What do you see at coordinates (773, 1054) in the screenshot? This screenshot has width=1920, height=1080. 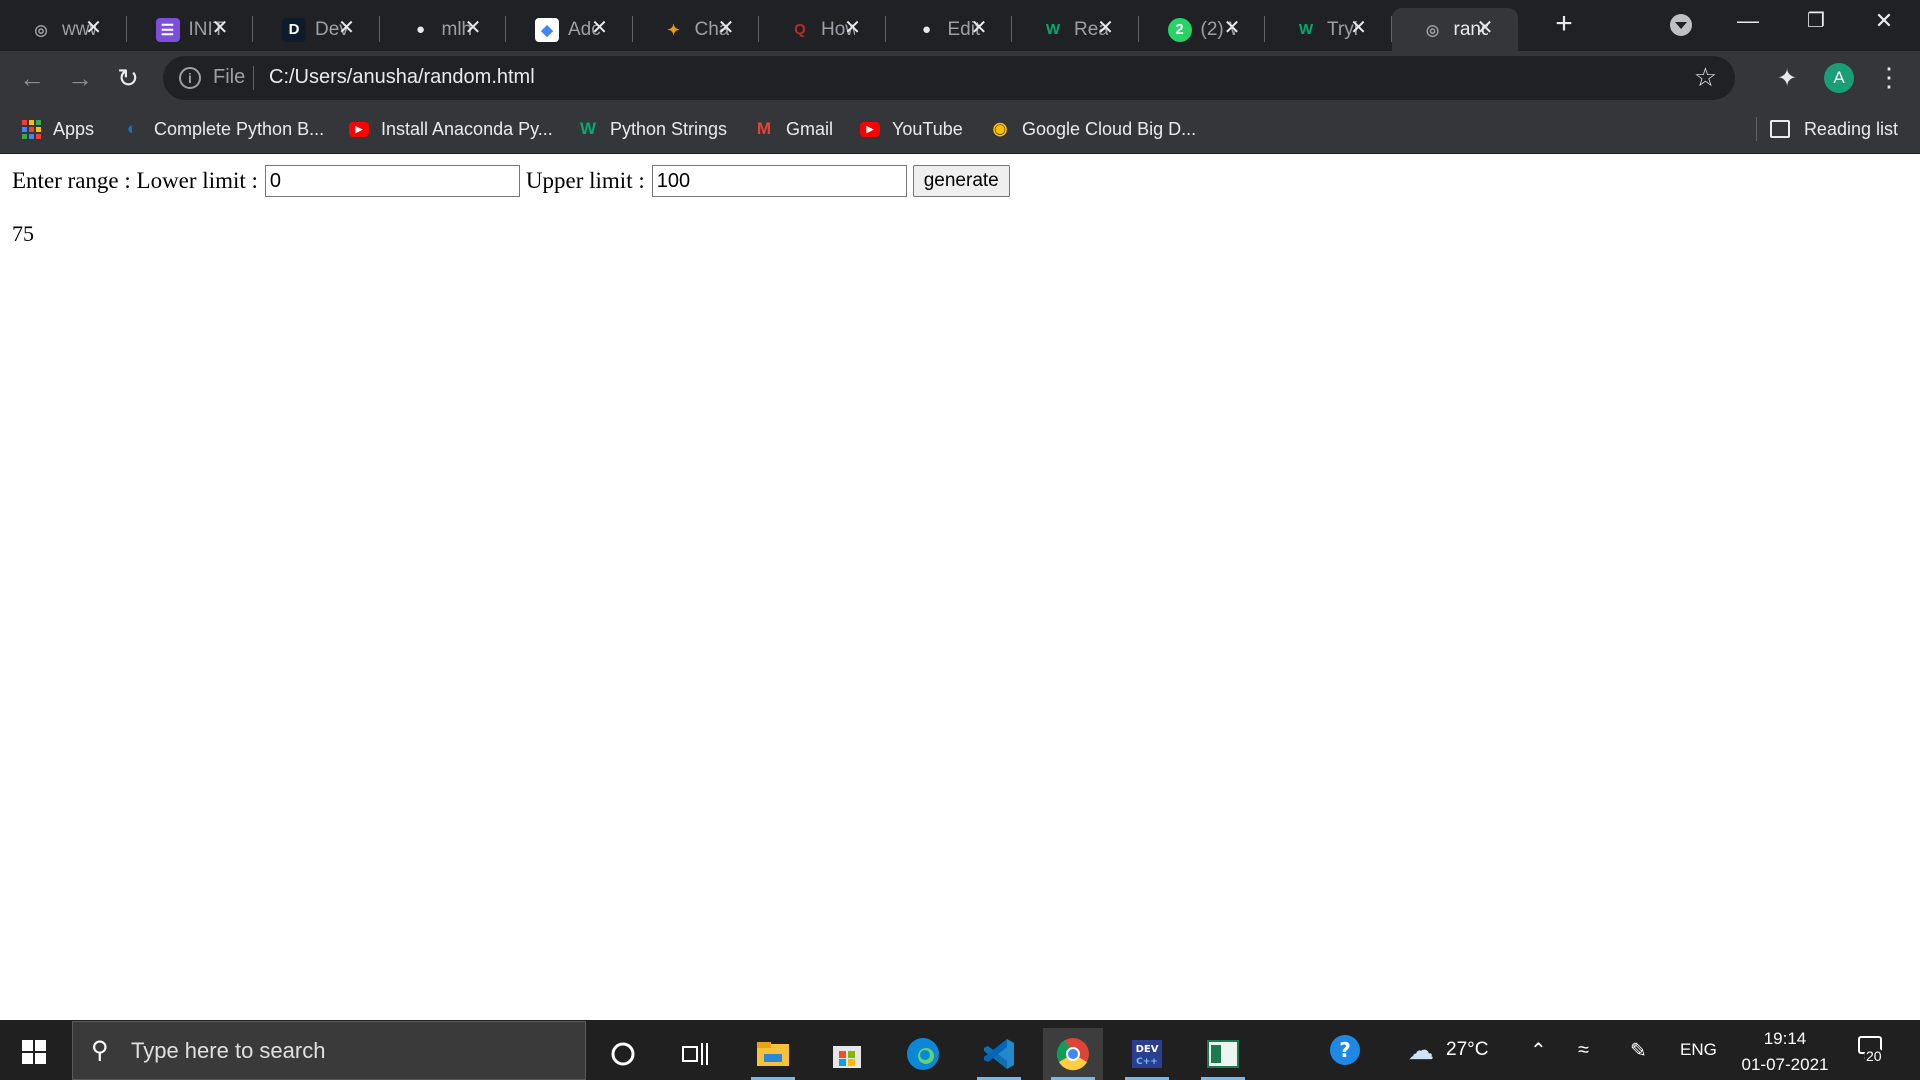 I see `file-explorer-icon` at bounding box center [773, 1054].